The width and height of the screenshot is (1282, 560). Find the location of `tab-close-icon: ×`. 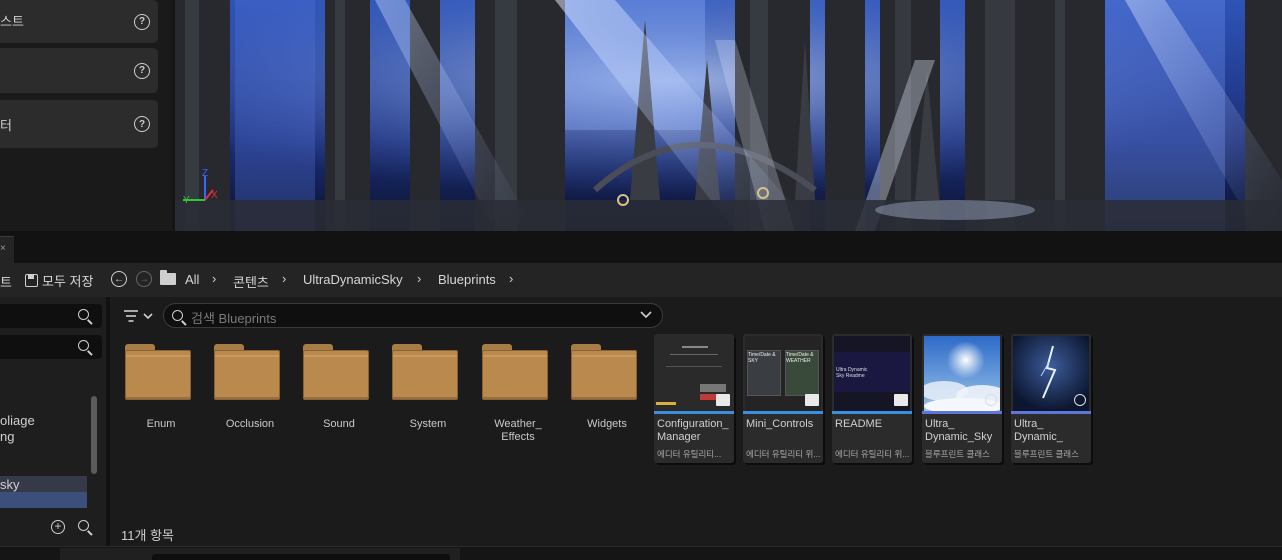

tab-close-icon: × is located at coordinates (3, 248).